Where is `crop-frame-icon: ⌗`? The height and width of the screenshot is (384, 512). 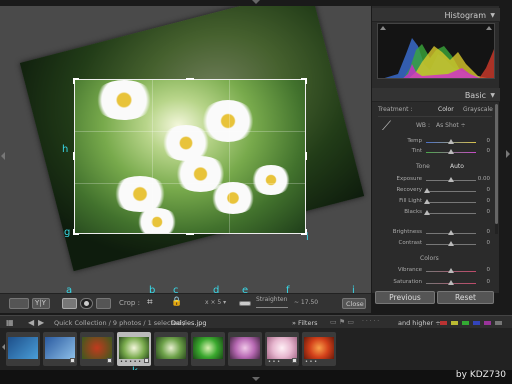
crop-frame-icon: ⌗ is located at coordinates (150, 302).